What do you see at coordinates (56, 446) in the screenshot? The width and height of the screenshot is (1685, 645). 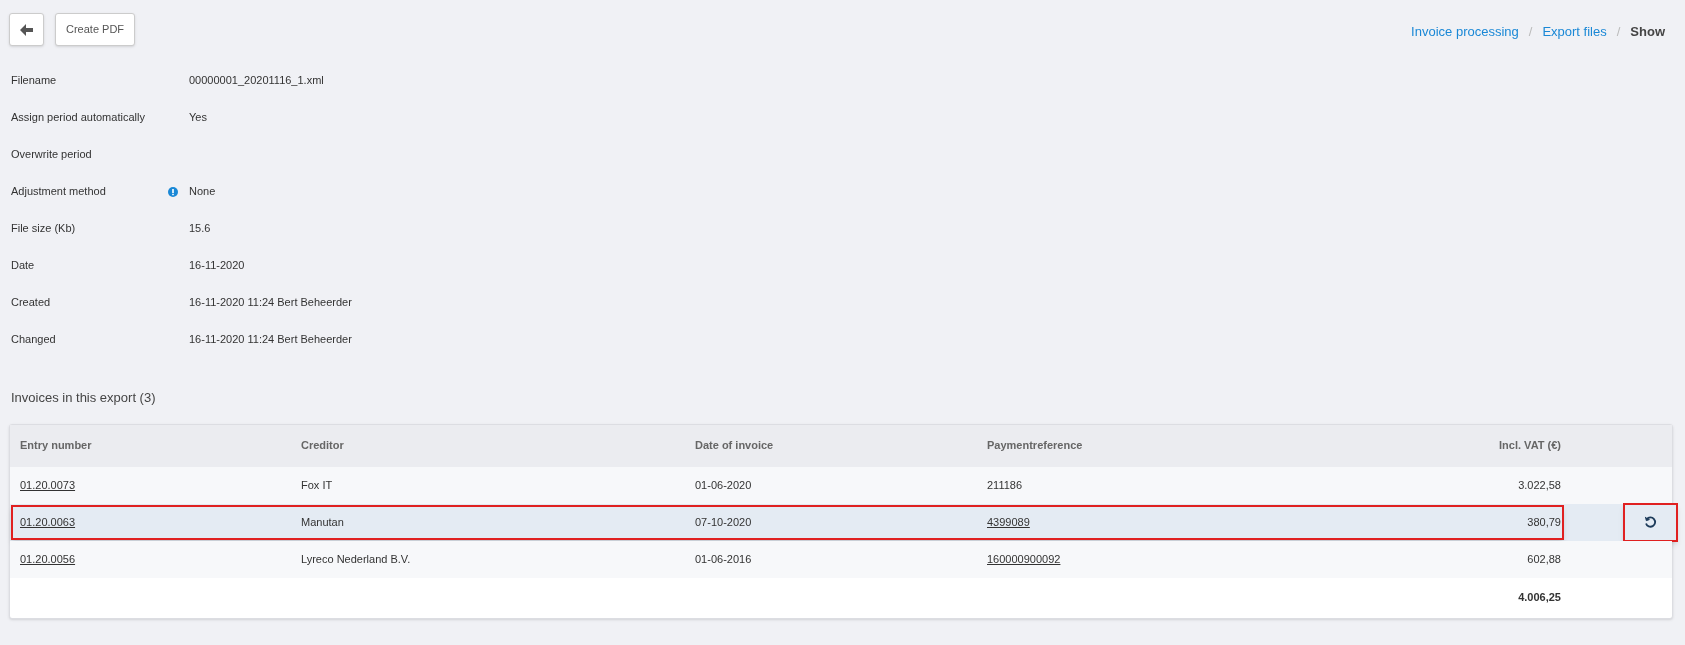 I see `column-header: Entry number` at bounding box center [56, 446].